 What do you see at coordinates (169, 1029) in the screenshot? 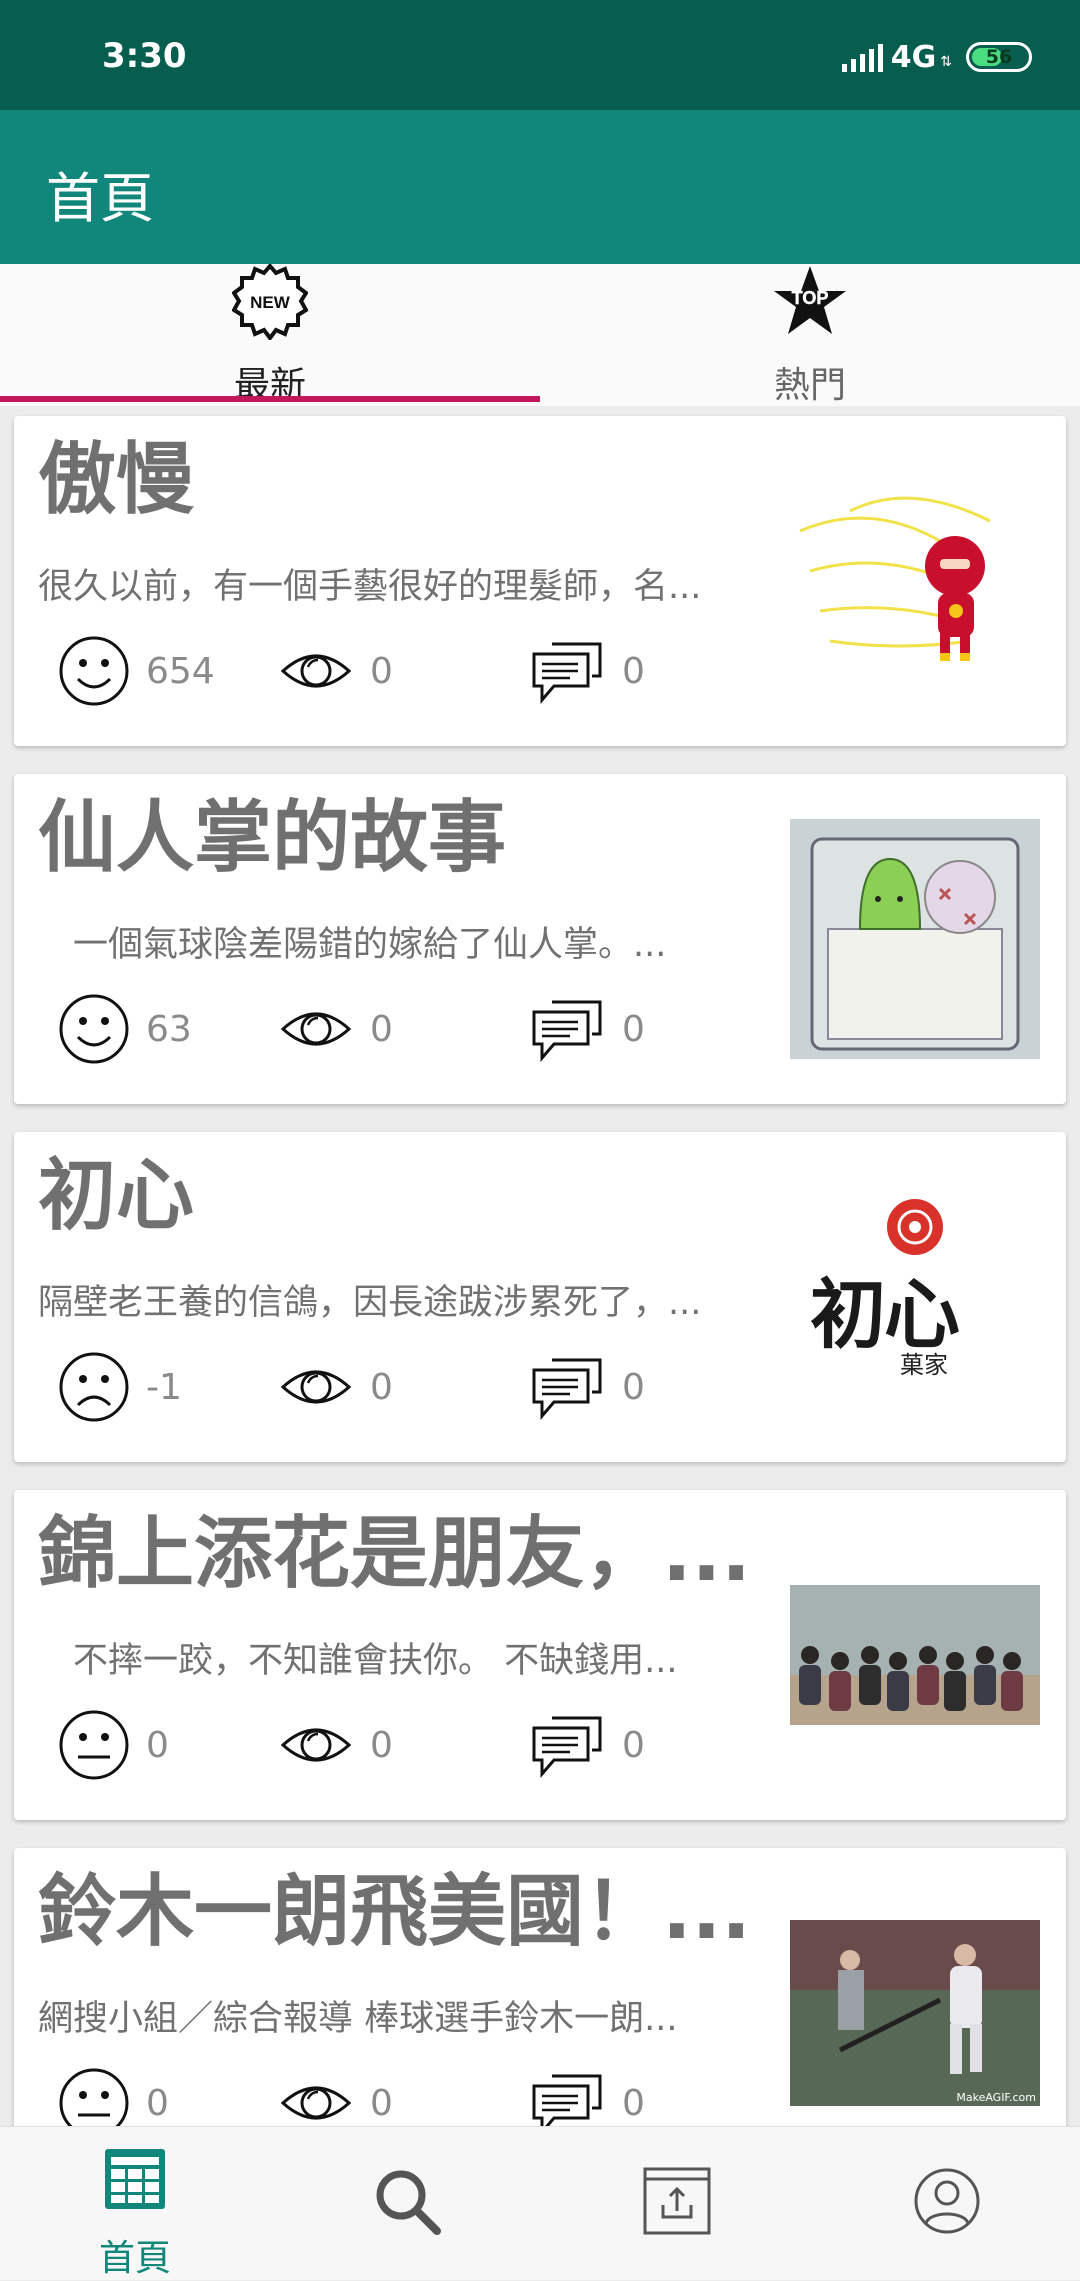
I see `mood-score-value: 63` at bounding box center [169, 1029].